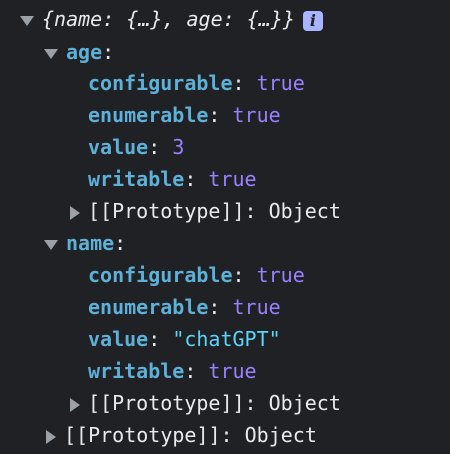  I want to click on root-prototype-row: [[Prototype]]: Object, so click(181, 435).